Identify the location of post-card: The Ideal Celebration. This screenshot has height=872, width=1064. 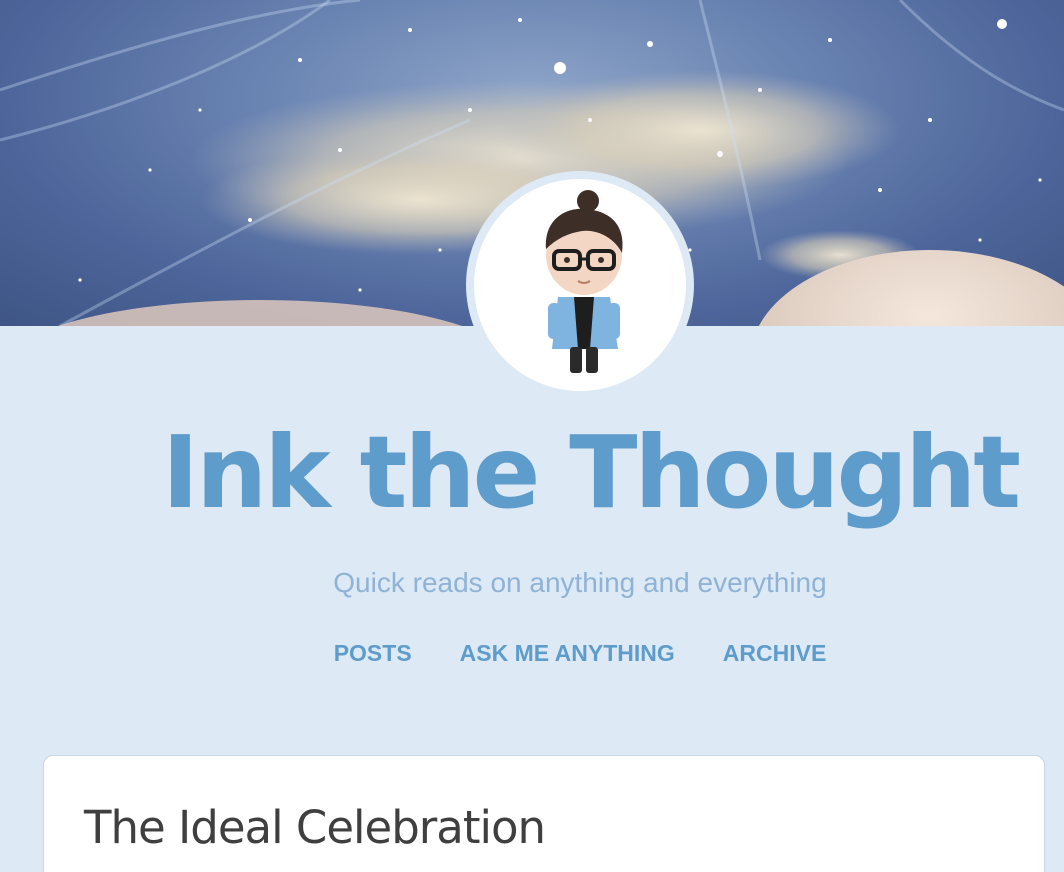
(544, 813).